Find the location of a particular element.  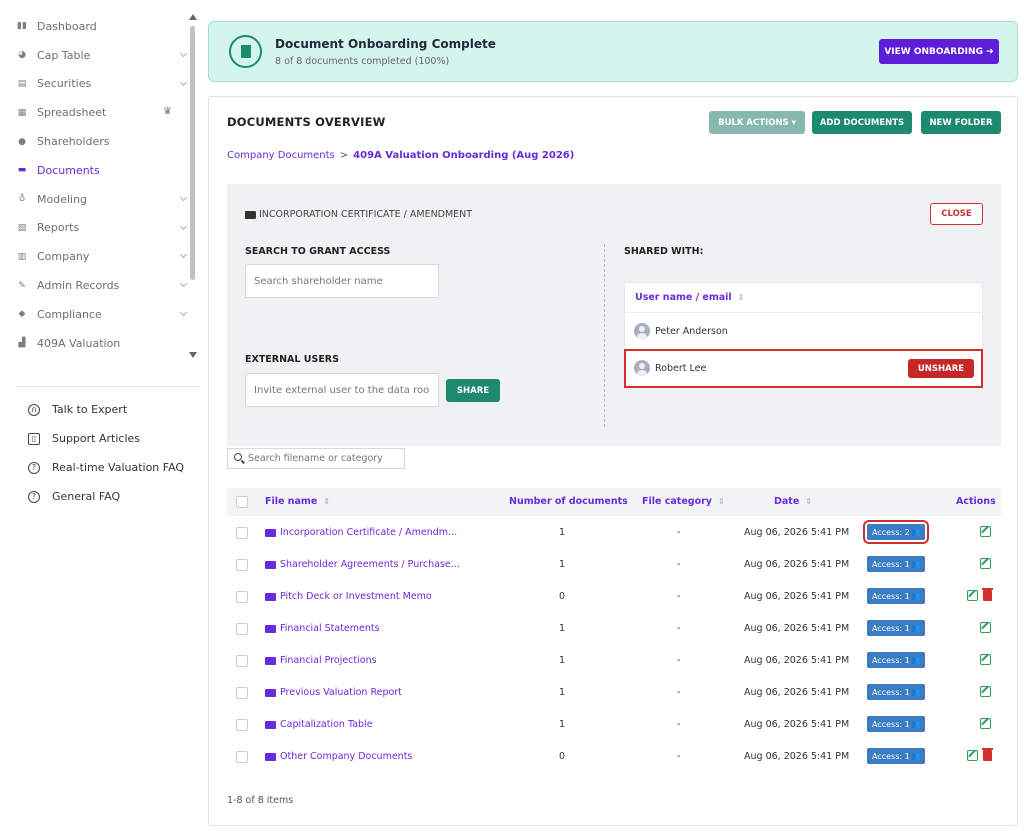

file-name-link: Pitch Deck or Investment Memo is located at coordinates (348, 596).